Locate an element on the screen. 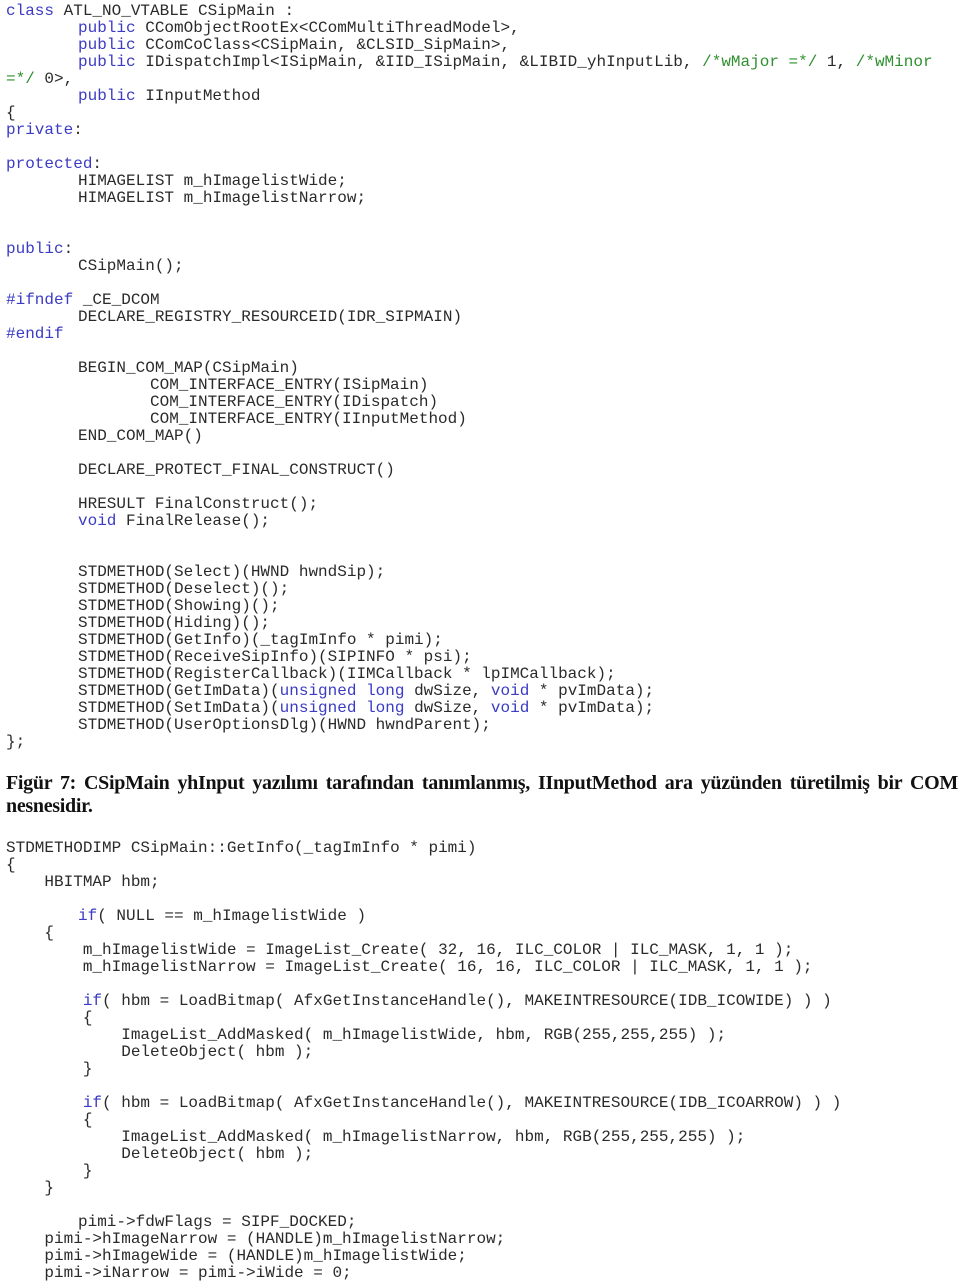 The width and height of the screenshot is (960, 1282). code-line: HBITMAP hbm; is located at coordinates (83, 882).